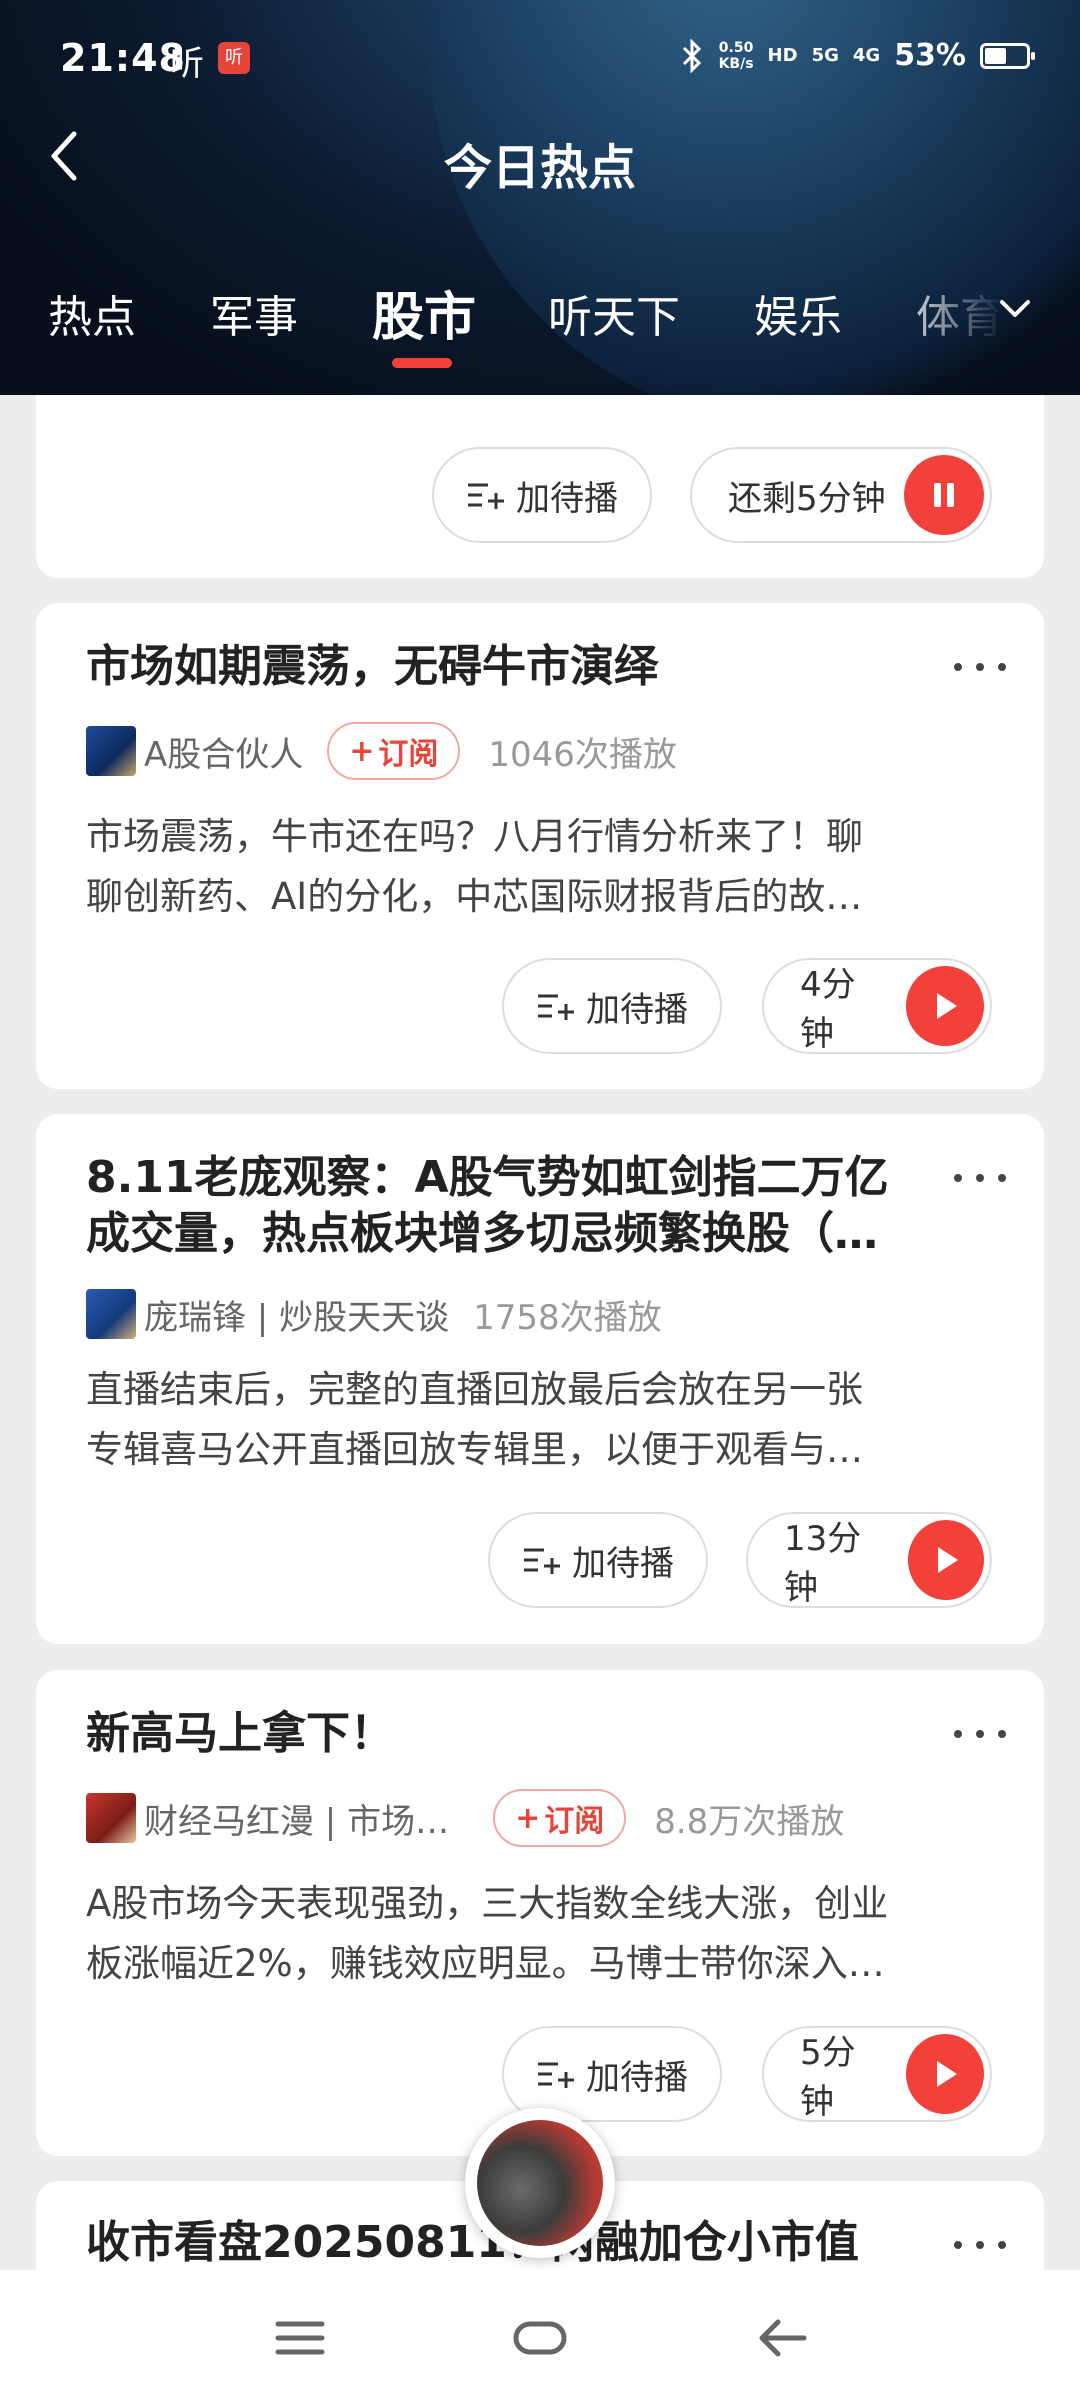 This screenshot has height=2400, width=1080. I want to click on episode-card-playing: 加待播 还剩5分钟, so click(540, 486).